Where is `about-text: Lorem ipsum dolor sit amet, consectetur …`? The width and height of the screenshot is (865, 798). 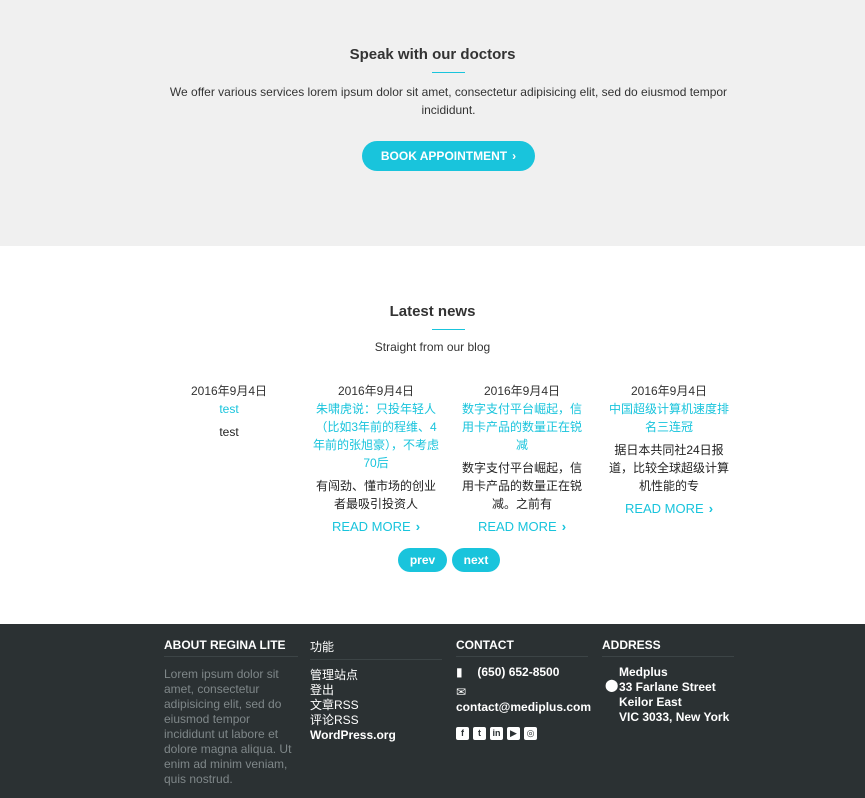
about-text: Lorem ipsum dolor sit amet, consectetur … is located at coordinates (228, 726).